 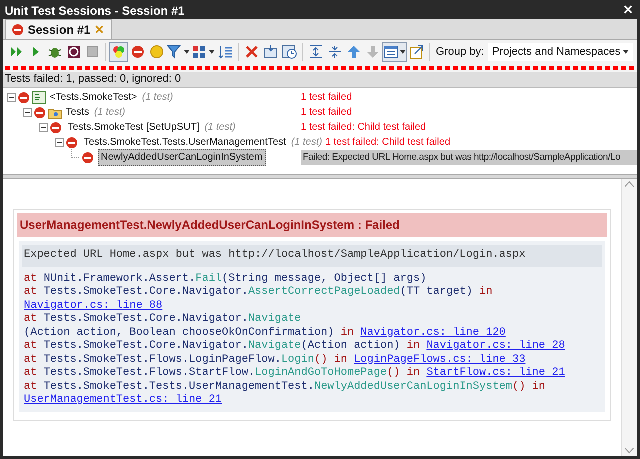 I want to click on group-by-label: Group by:, so click(x=460, y=52).